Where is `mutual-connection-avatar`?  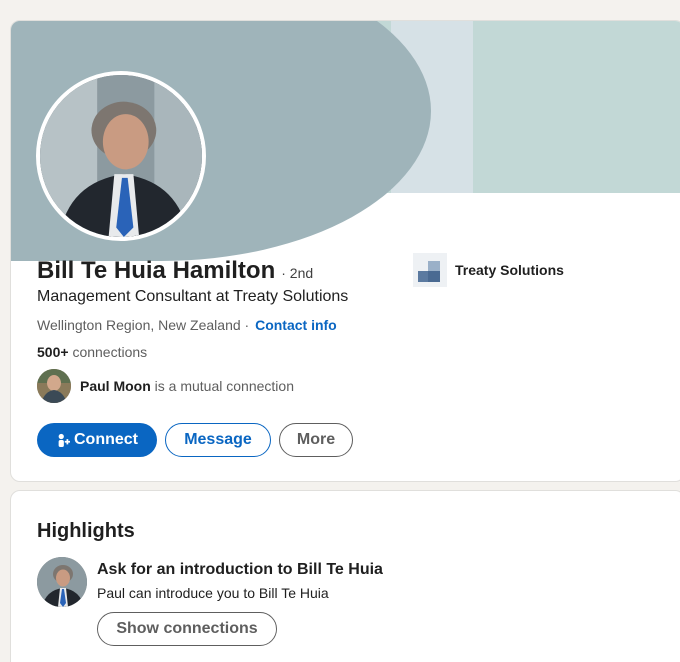
mutual-connection-avatar is located at coordinates (54, 386).